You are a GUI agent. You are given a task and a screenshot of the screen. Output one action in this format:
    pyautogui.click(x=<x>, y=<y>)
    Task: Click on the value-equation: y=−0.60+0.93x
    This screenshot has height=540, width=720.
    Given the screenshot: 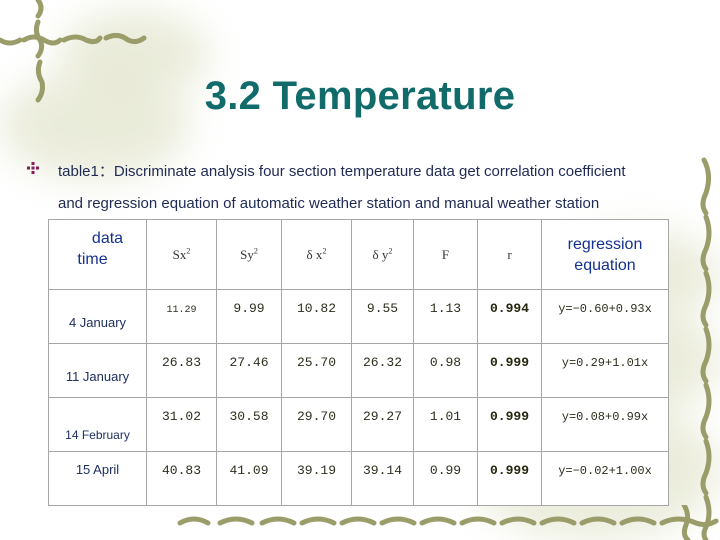 What is the action you would take?
    pyautogui.click(x=605, y=308)
    